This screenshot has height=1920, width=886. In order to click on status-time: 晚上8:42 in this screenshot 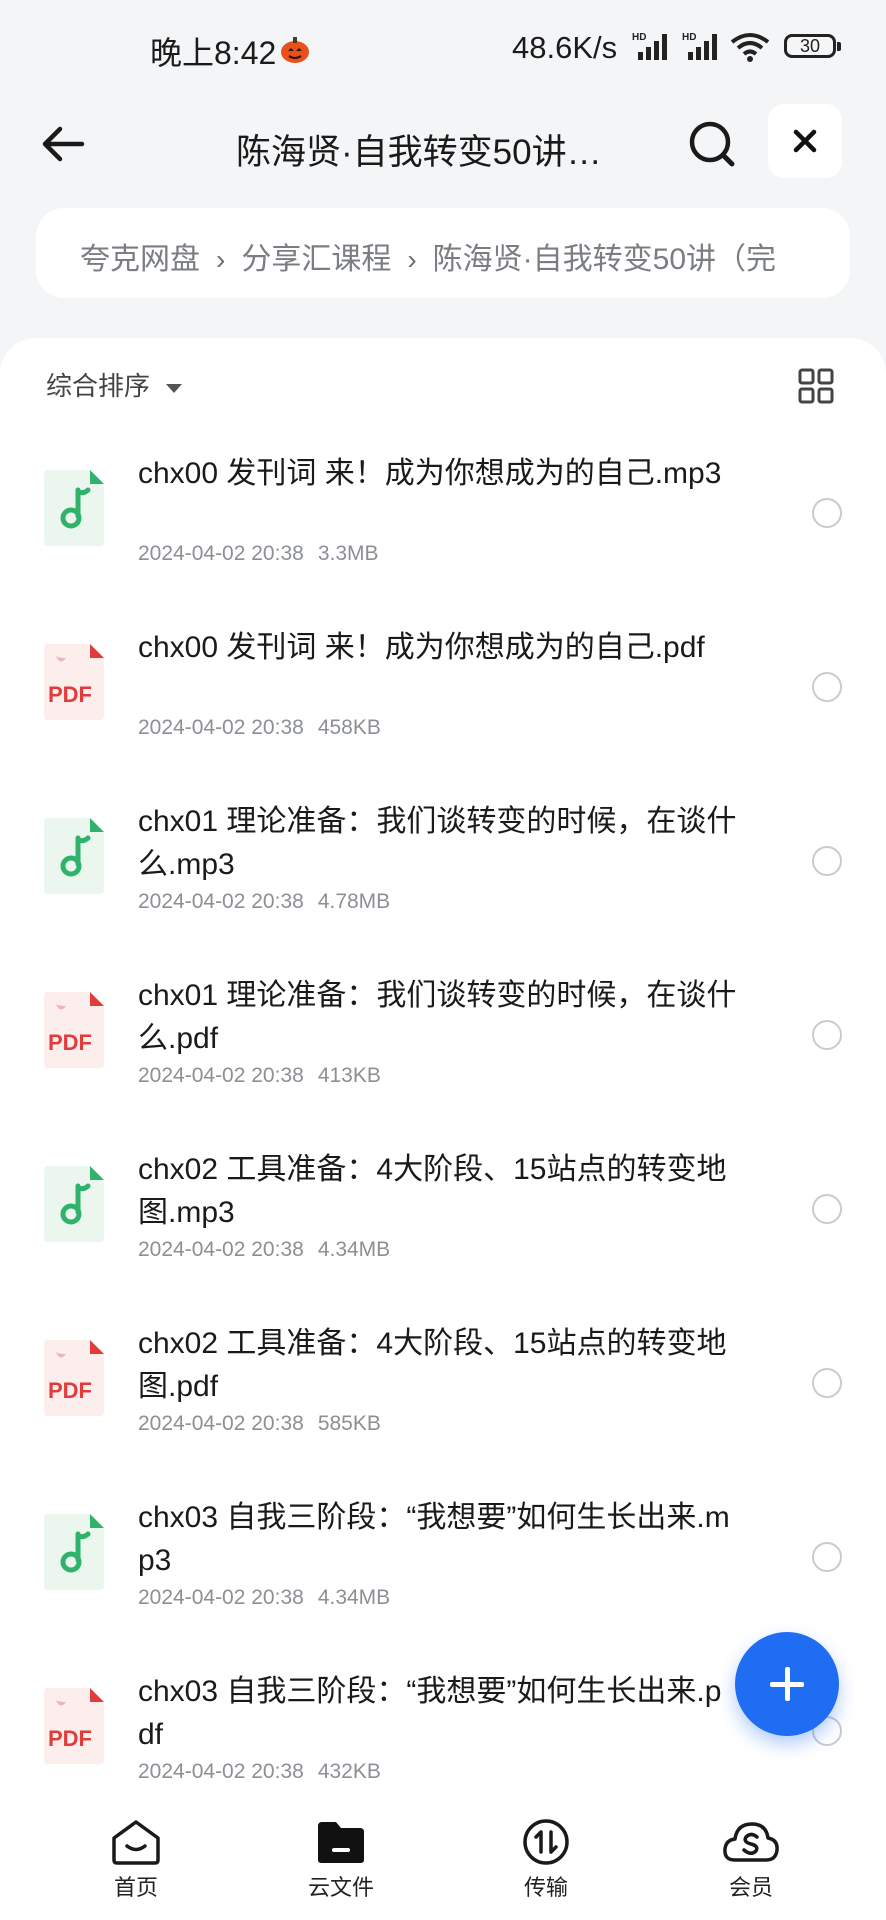, I will do `click(213, 53)`.